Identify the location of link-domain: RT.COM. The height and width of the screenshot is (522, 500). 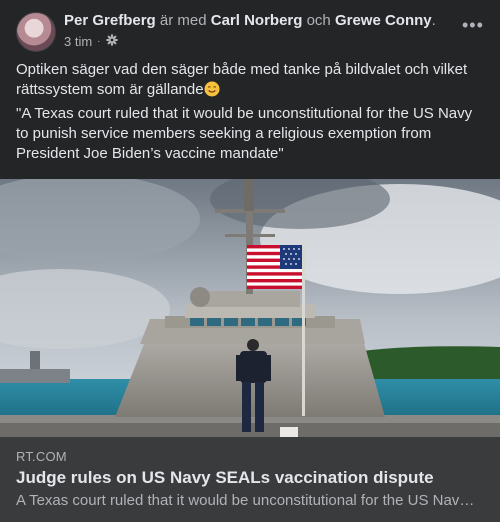
(41, 456).